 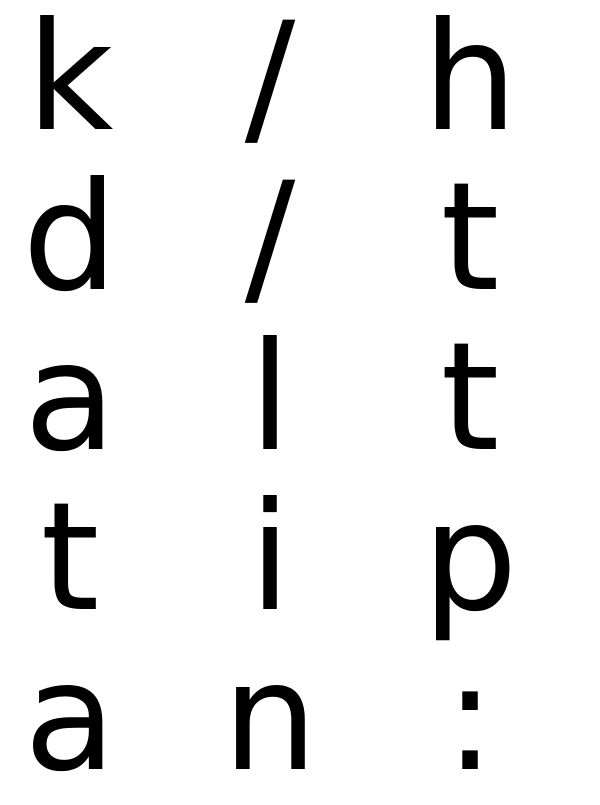 I want to click on grid-cell: l, so click(x=300, y=400).